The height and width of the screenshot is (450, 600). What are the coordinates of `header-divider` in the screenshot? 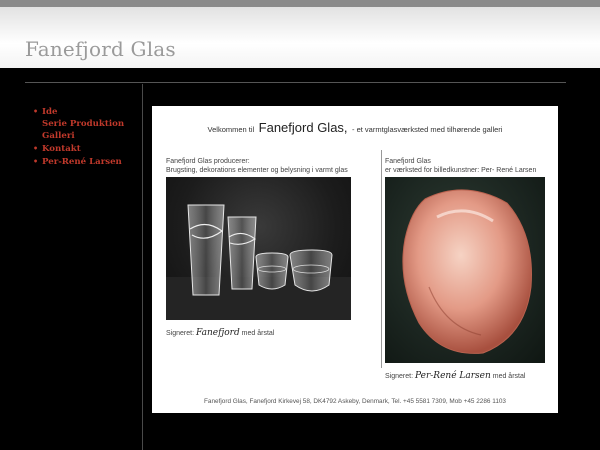 It's located at (295, 82).